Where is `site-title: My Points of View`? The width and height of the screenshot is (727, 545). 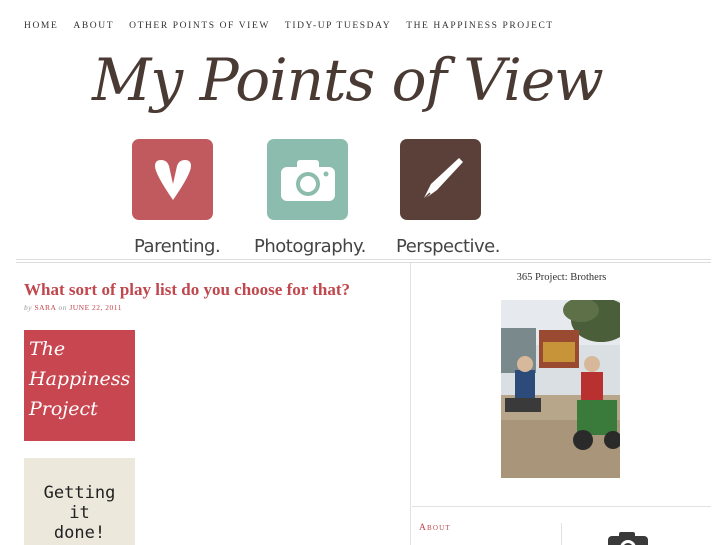 site-title: My Points of View is located at coordinates (348, 80).